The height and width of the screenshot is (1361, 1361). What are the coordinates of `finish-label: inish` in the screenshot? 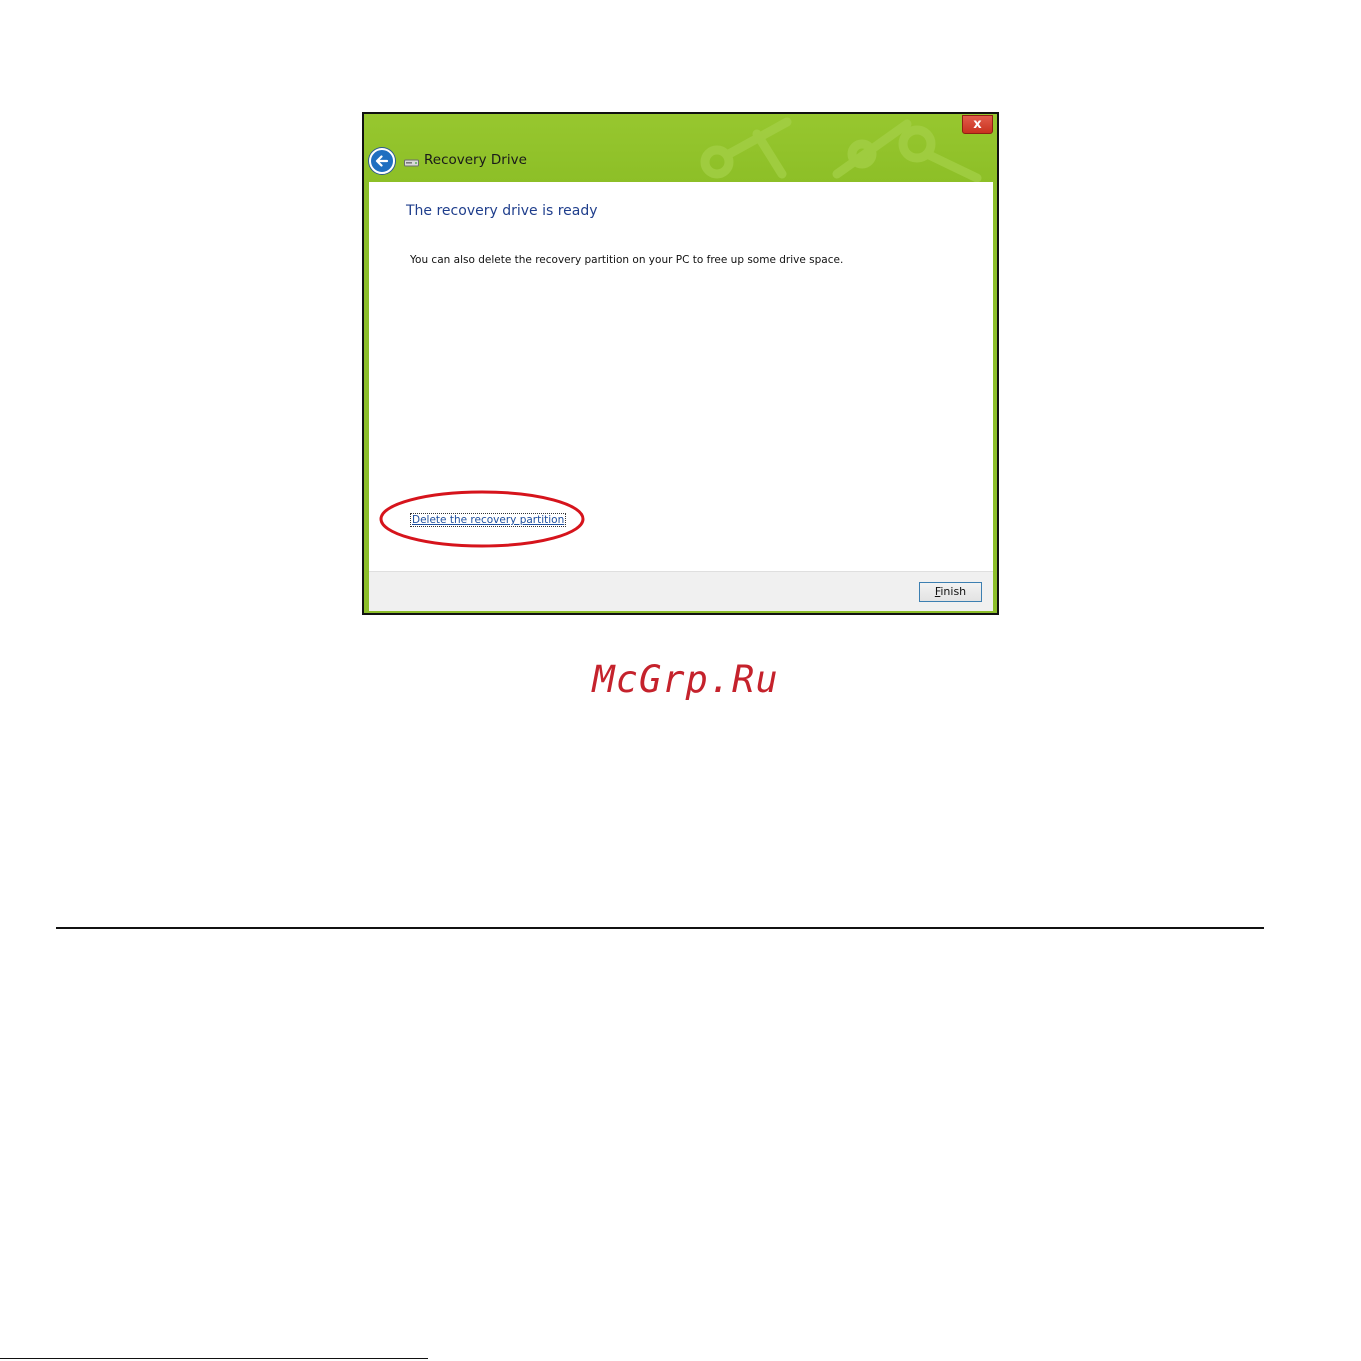 It's located at (953, 591).